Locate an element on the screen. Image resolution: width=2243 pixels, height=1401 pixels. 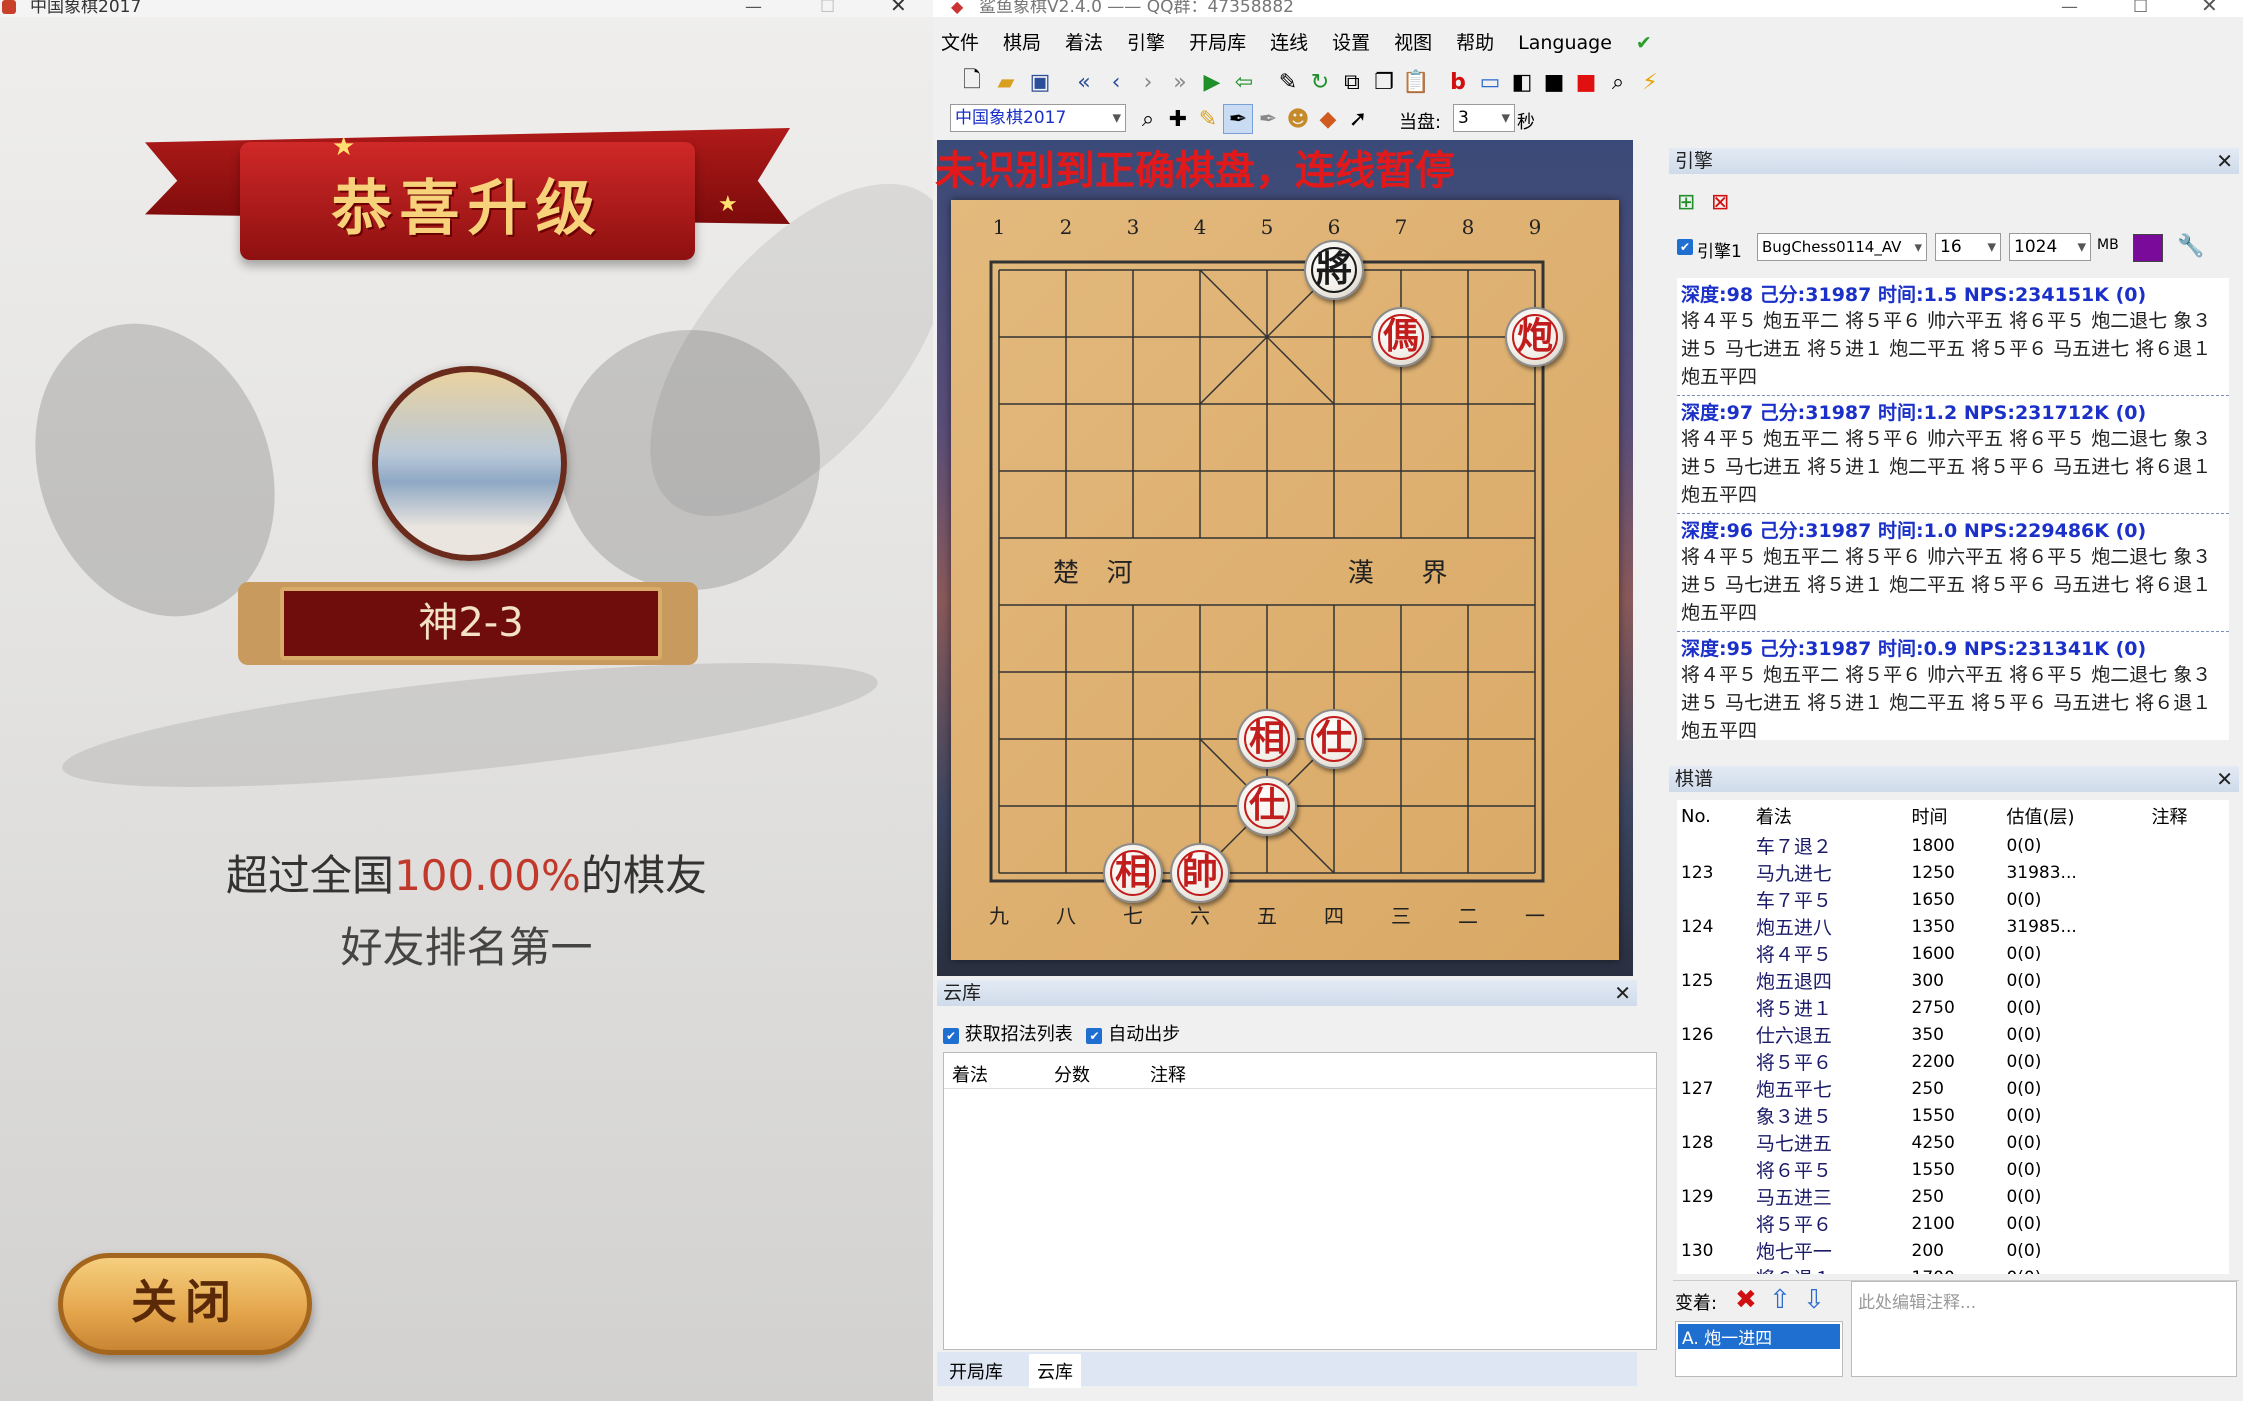
piece-red: 帥 is located at coordinates (1200, 873).